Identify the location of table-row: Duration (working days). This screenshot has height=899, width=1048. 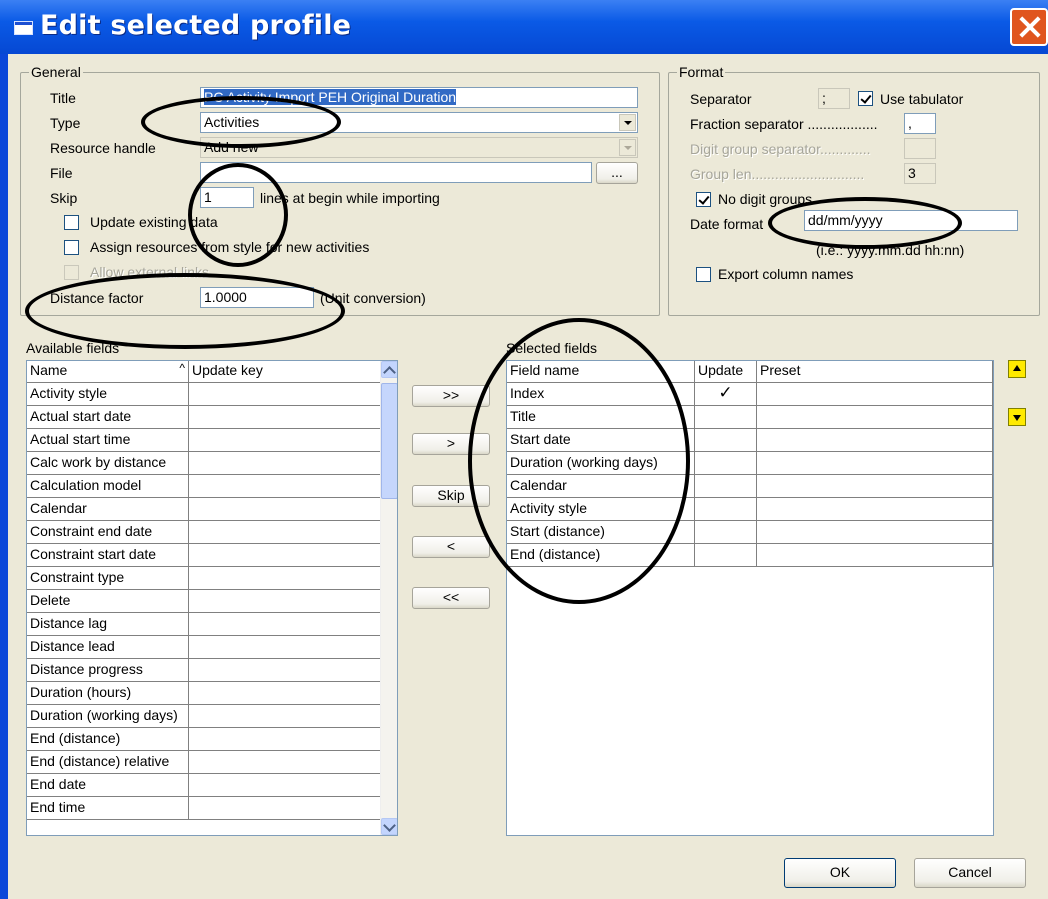
(750, 463).